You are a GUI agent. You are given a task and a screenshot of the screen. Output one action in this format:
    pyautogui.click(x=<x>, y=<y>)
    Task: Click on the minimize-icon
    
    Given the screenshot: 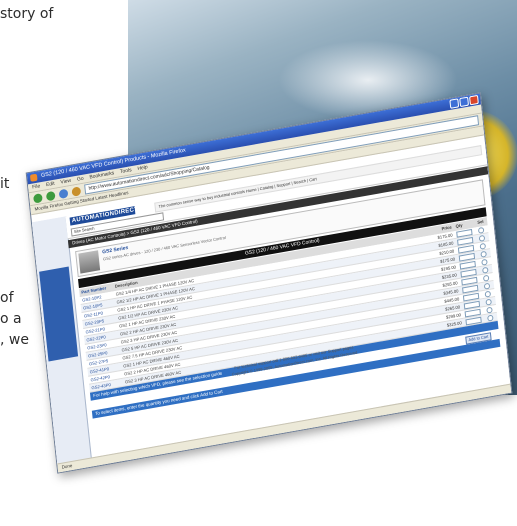 What is the action you would take?
    pyautogui.click(x=454, y=103)
    